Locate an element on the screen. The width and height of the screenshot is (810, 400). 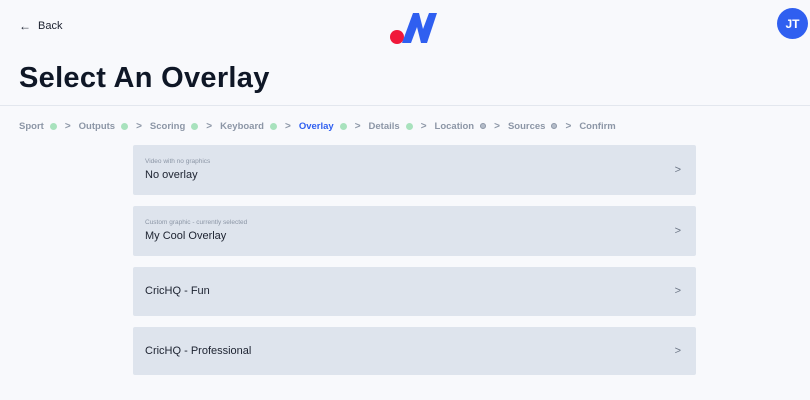
step-scoring: Scoring is located at coordinates (174, 126).